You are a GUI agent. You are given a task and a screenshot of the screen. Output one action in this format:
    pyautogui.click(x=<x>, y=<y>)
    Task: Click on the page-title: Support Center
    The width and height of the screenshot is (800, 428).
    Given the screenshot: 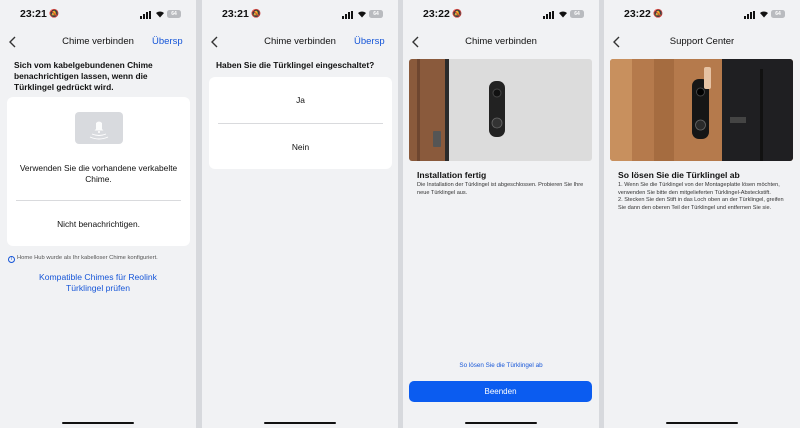 What is the action you would take?
    pyautogui.click(x=702, y=41)
    